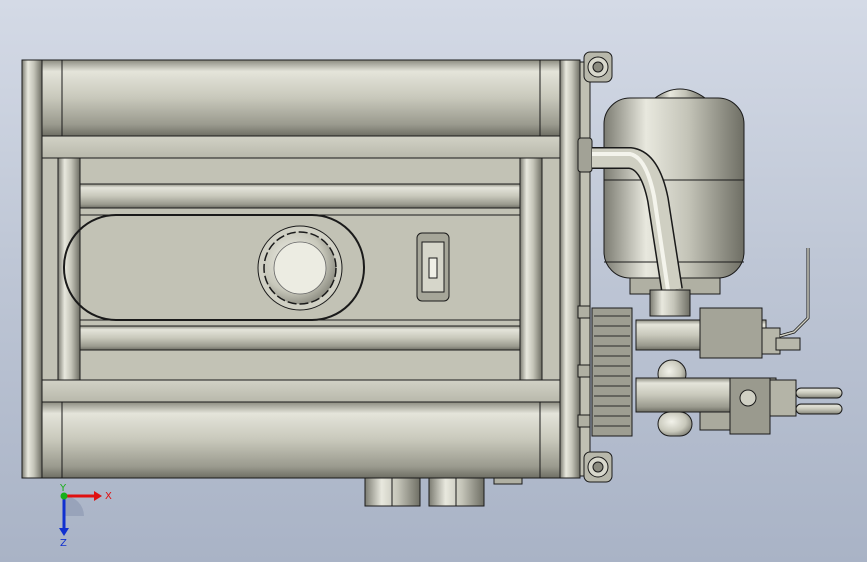 The image size is (867, 562). What do you see at coordinates (585, 269) in the screenshot?
I see `side-bracket` at bounding box center [585, 269].